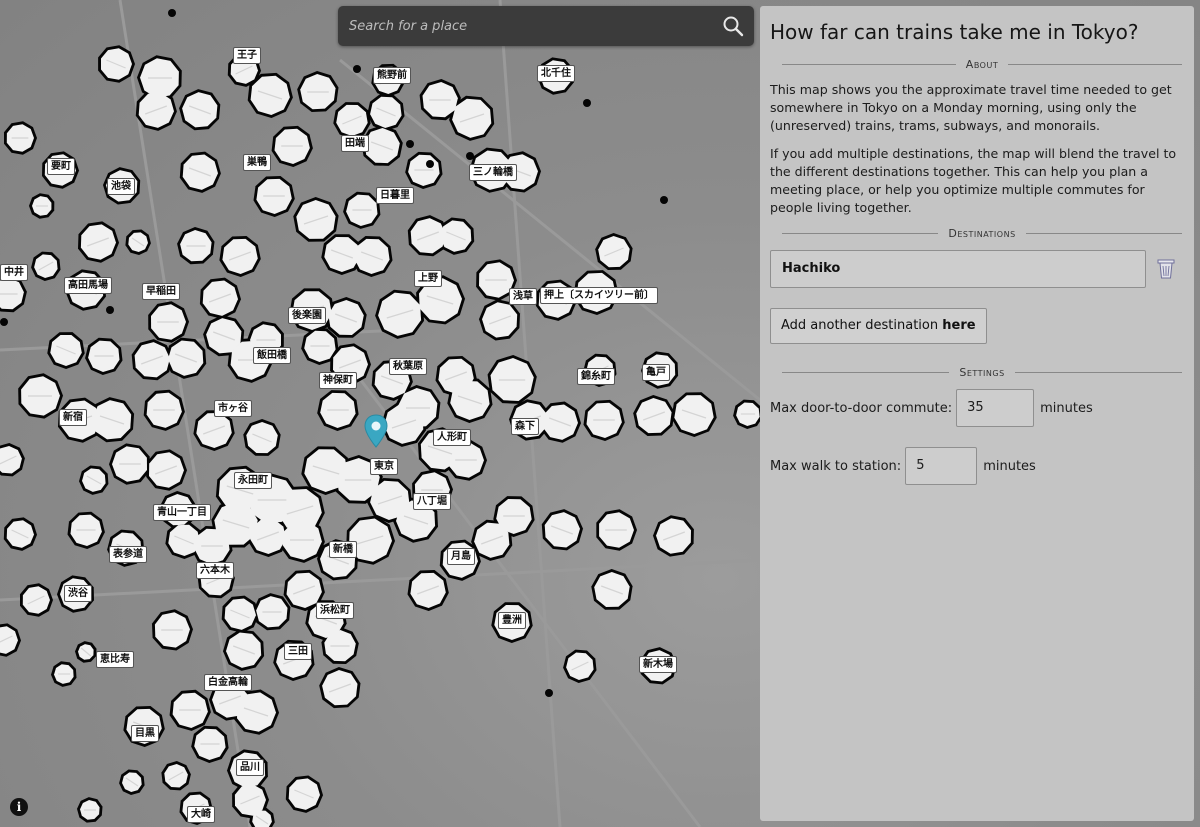 The height and width of the screenshot is (827, 1200). Describe the element at coordinates (380, 580) in the screenshot. I see `road` at that location.